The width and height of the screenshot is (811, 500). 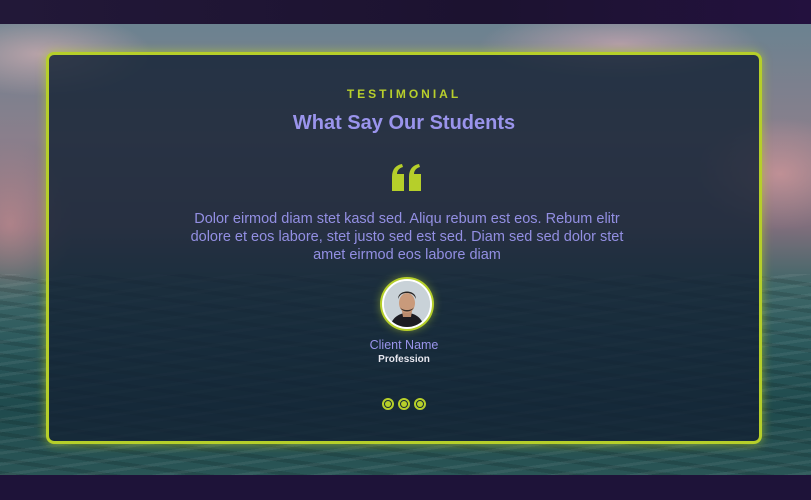 I want to click on section-eyebrow: TESTIMONIAL, so click(x=404, y=94).